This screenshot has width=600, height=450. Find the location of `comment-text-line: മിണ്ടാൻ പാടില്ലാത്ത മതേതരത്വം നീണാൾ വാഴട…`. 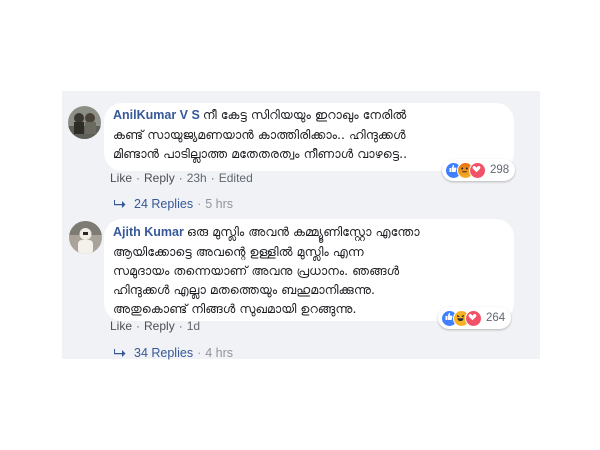

comment-text-line: മിണ്ടാൻ പാടില്ലാത്ത മതേതരത്വം നീണാൾ വാഴട… is located at coordinates (260, 153).